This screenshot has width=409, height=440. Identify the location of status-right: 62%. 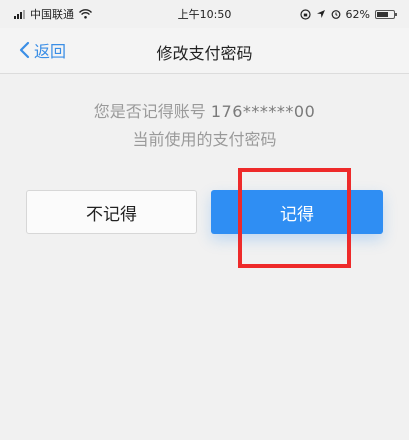
(348, 14).